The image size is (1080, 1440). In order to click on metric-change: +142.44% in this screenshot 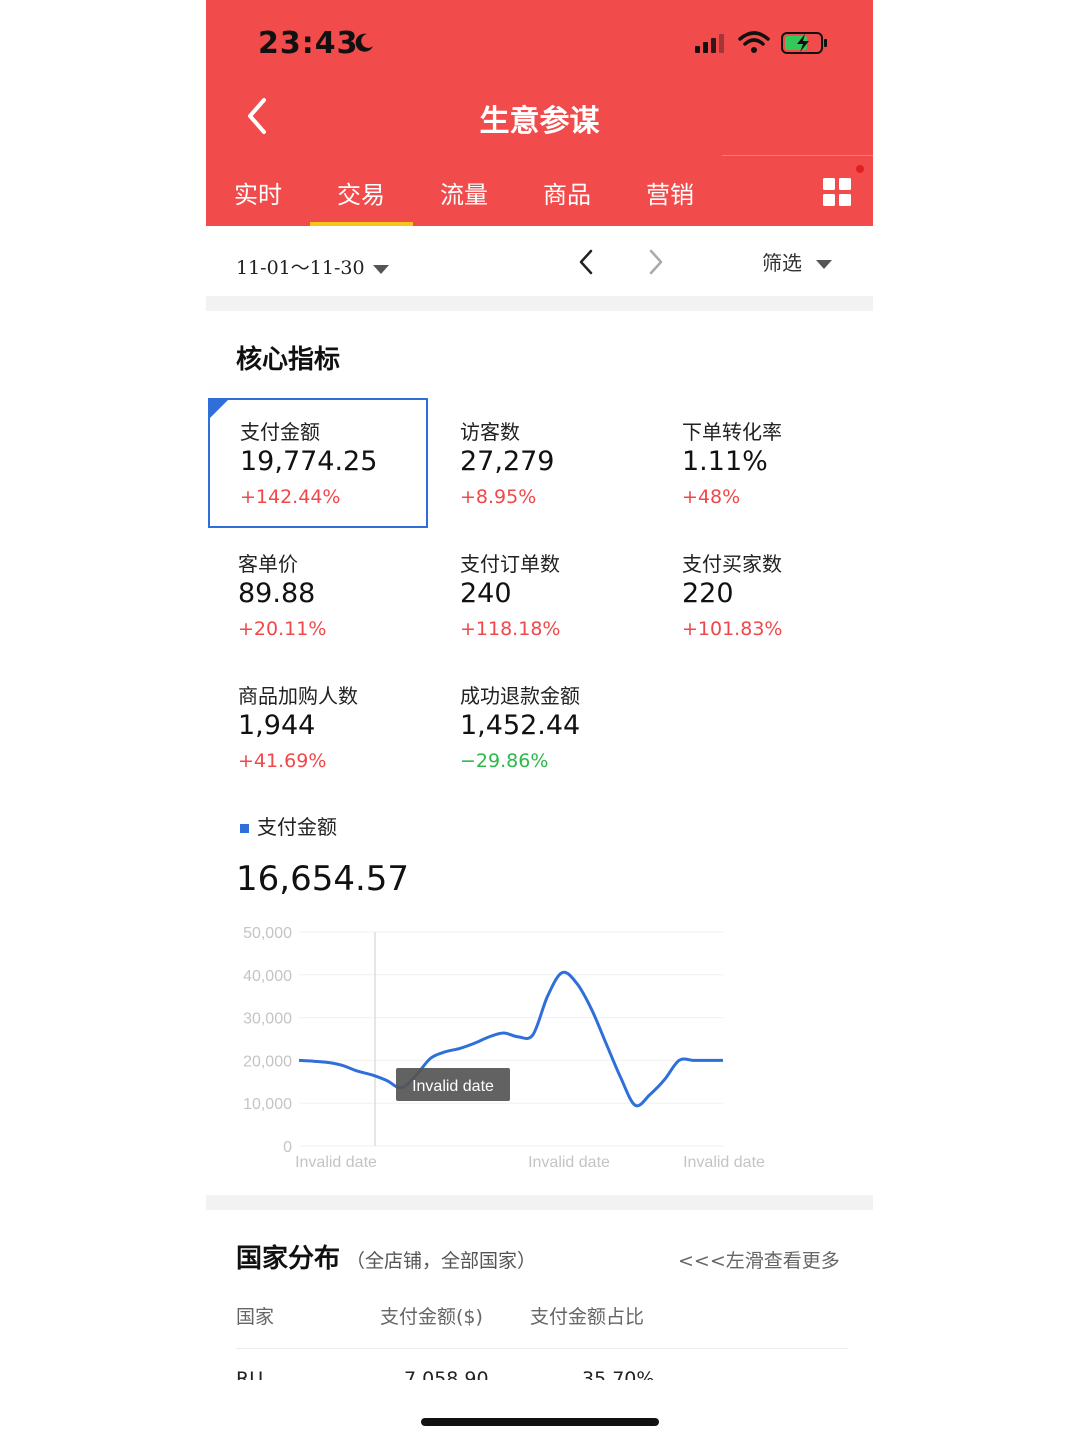, I will do `click(290, 497)`.